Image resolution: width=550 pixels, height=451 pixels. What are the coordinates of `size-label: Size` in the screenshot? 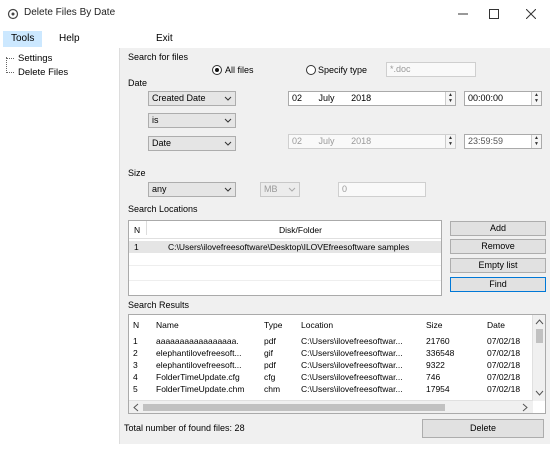 It's located at (137, 173).